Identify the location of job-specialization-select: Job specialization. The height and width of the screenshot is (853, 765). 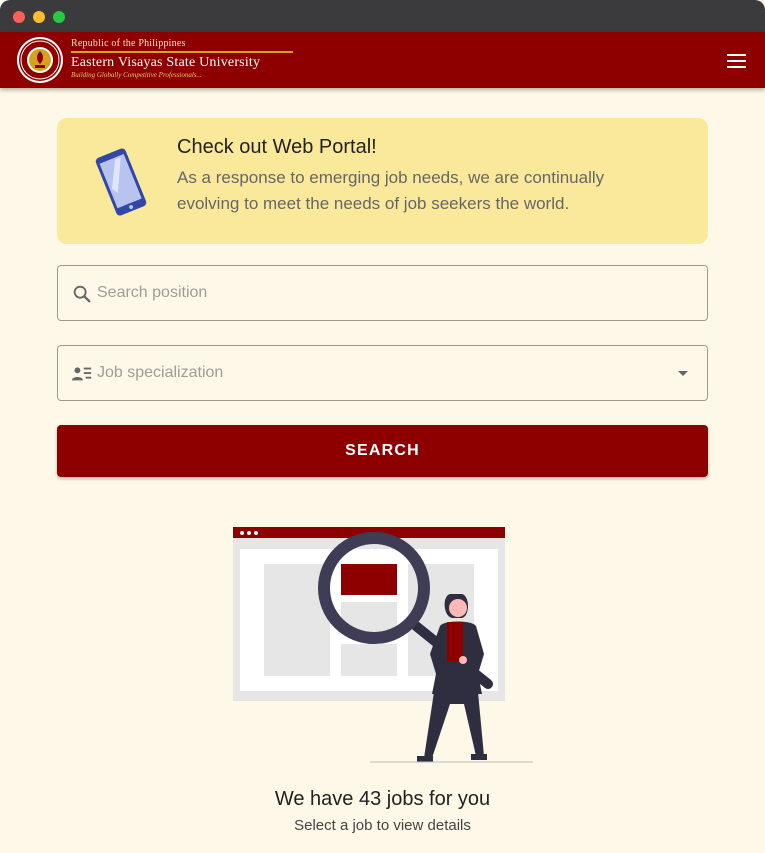
(382, 373).